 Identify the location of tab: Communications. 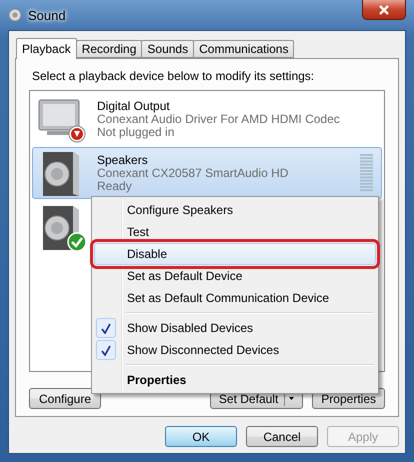
(243, 49).